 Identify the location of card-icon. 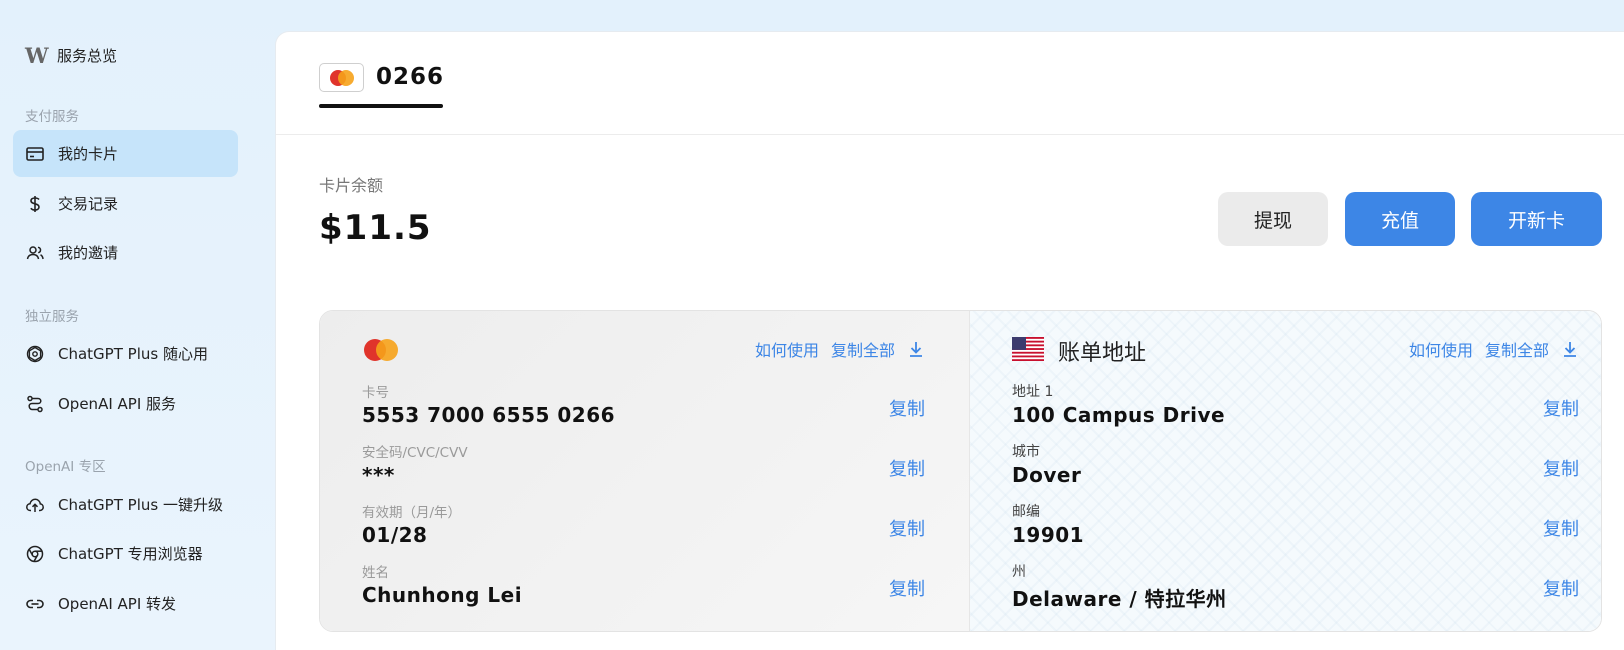
(35, 154).